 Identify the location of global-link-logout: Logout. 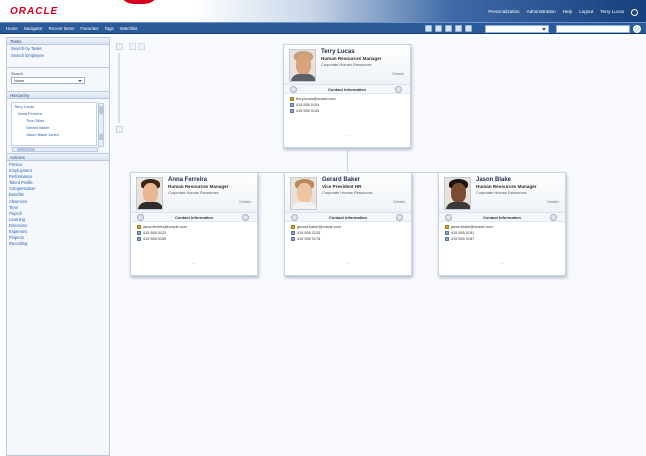
(586, 12).